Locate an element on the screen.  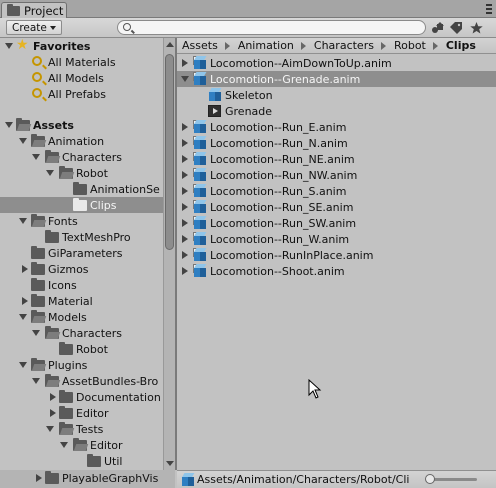
tree-item: Material is located at coordinates (81, 301).